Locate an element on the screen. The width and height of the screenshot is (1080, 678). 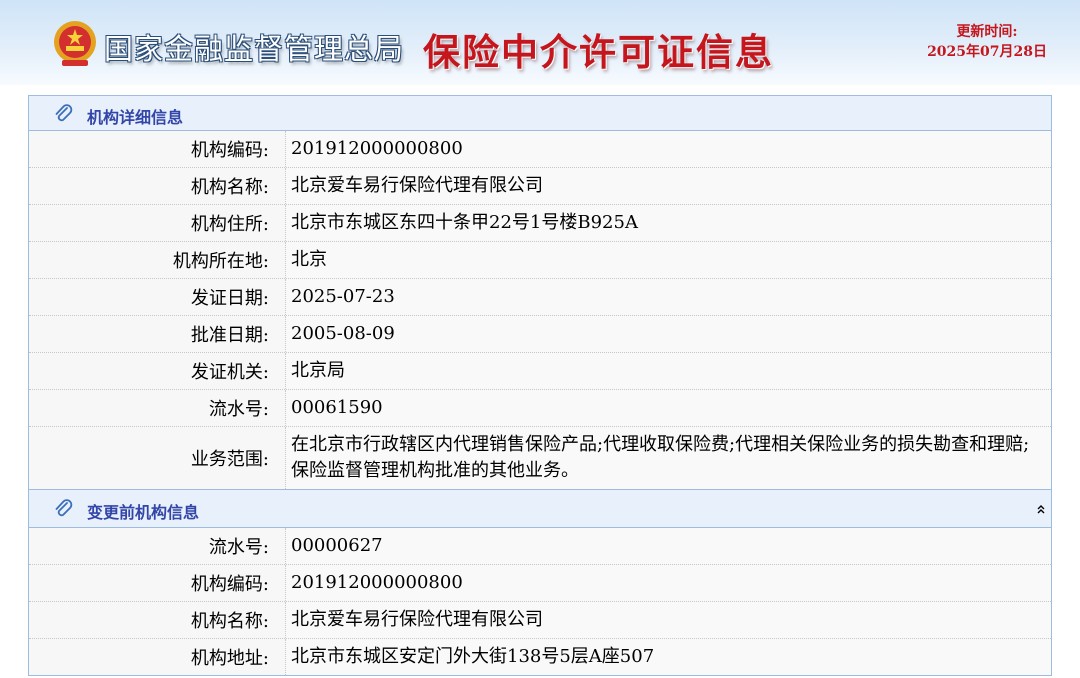
detail-row-location: 机构所在地: 北京 is located at coordinates (540, 260).